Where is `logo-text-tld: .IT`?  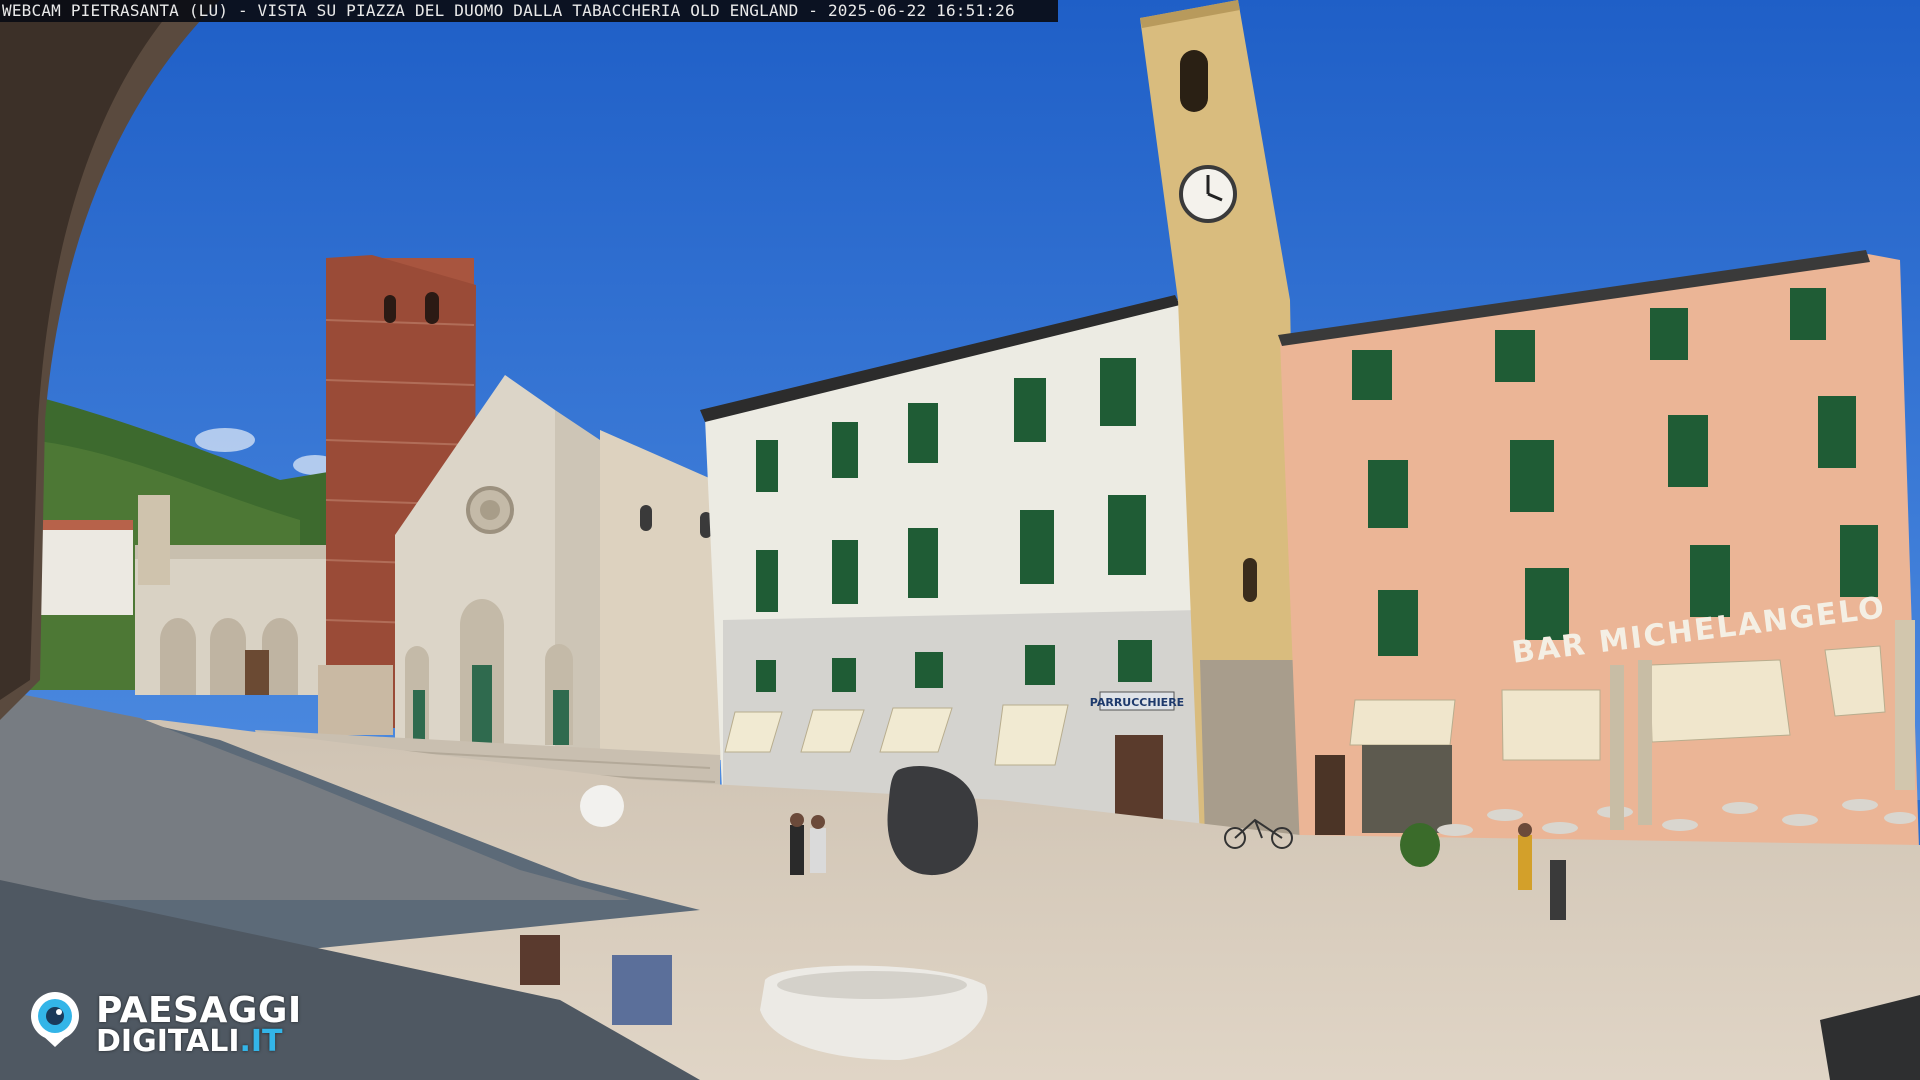 logo-text-tld: .IT is located at coordinates (261, 1041).